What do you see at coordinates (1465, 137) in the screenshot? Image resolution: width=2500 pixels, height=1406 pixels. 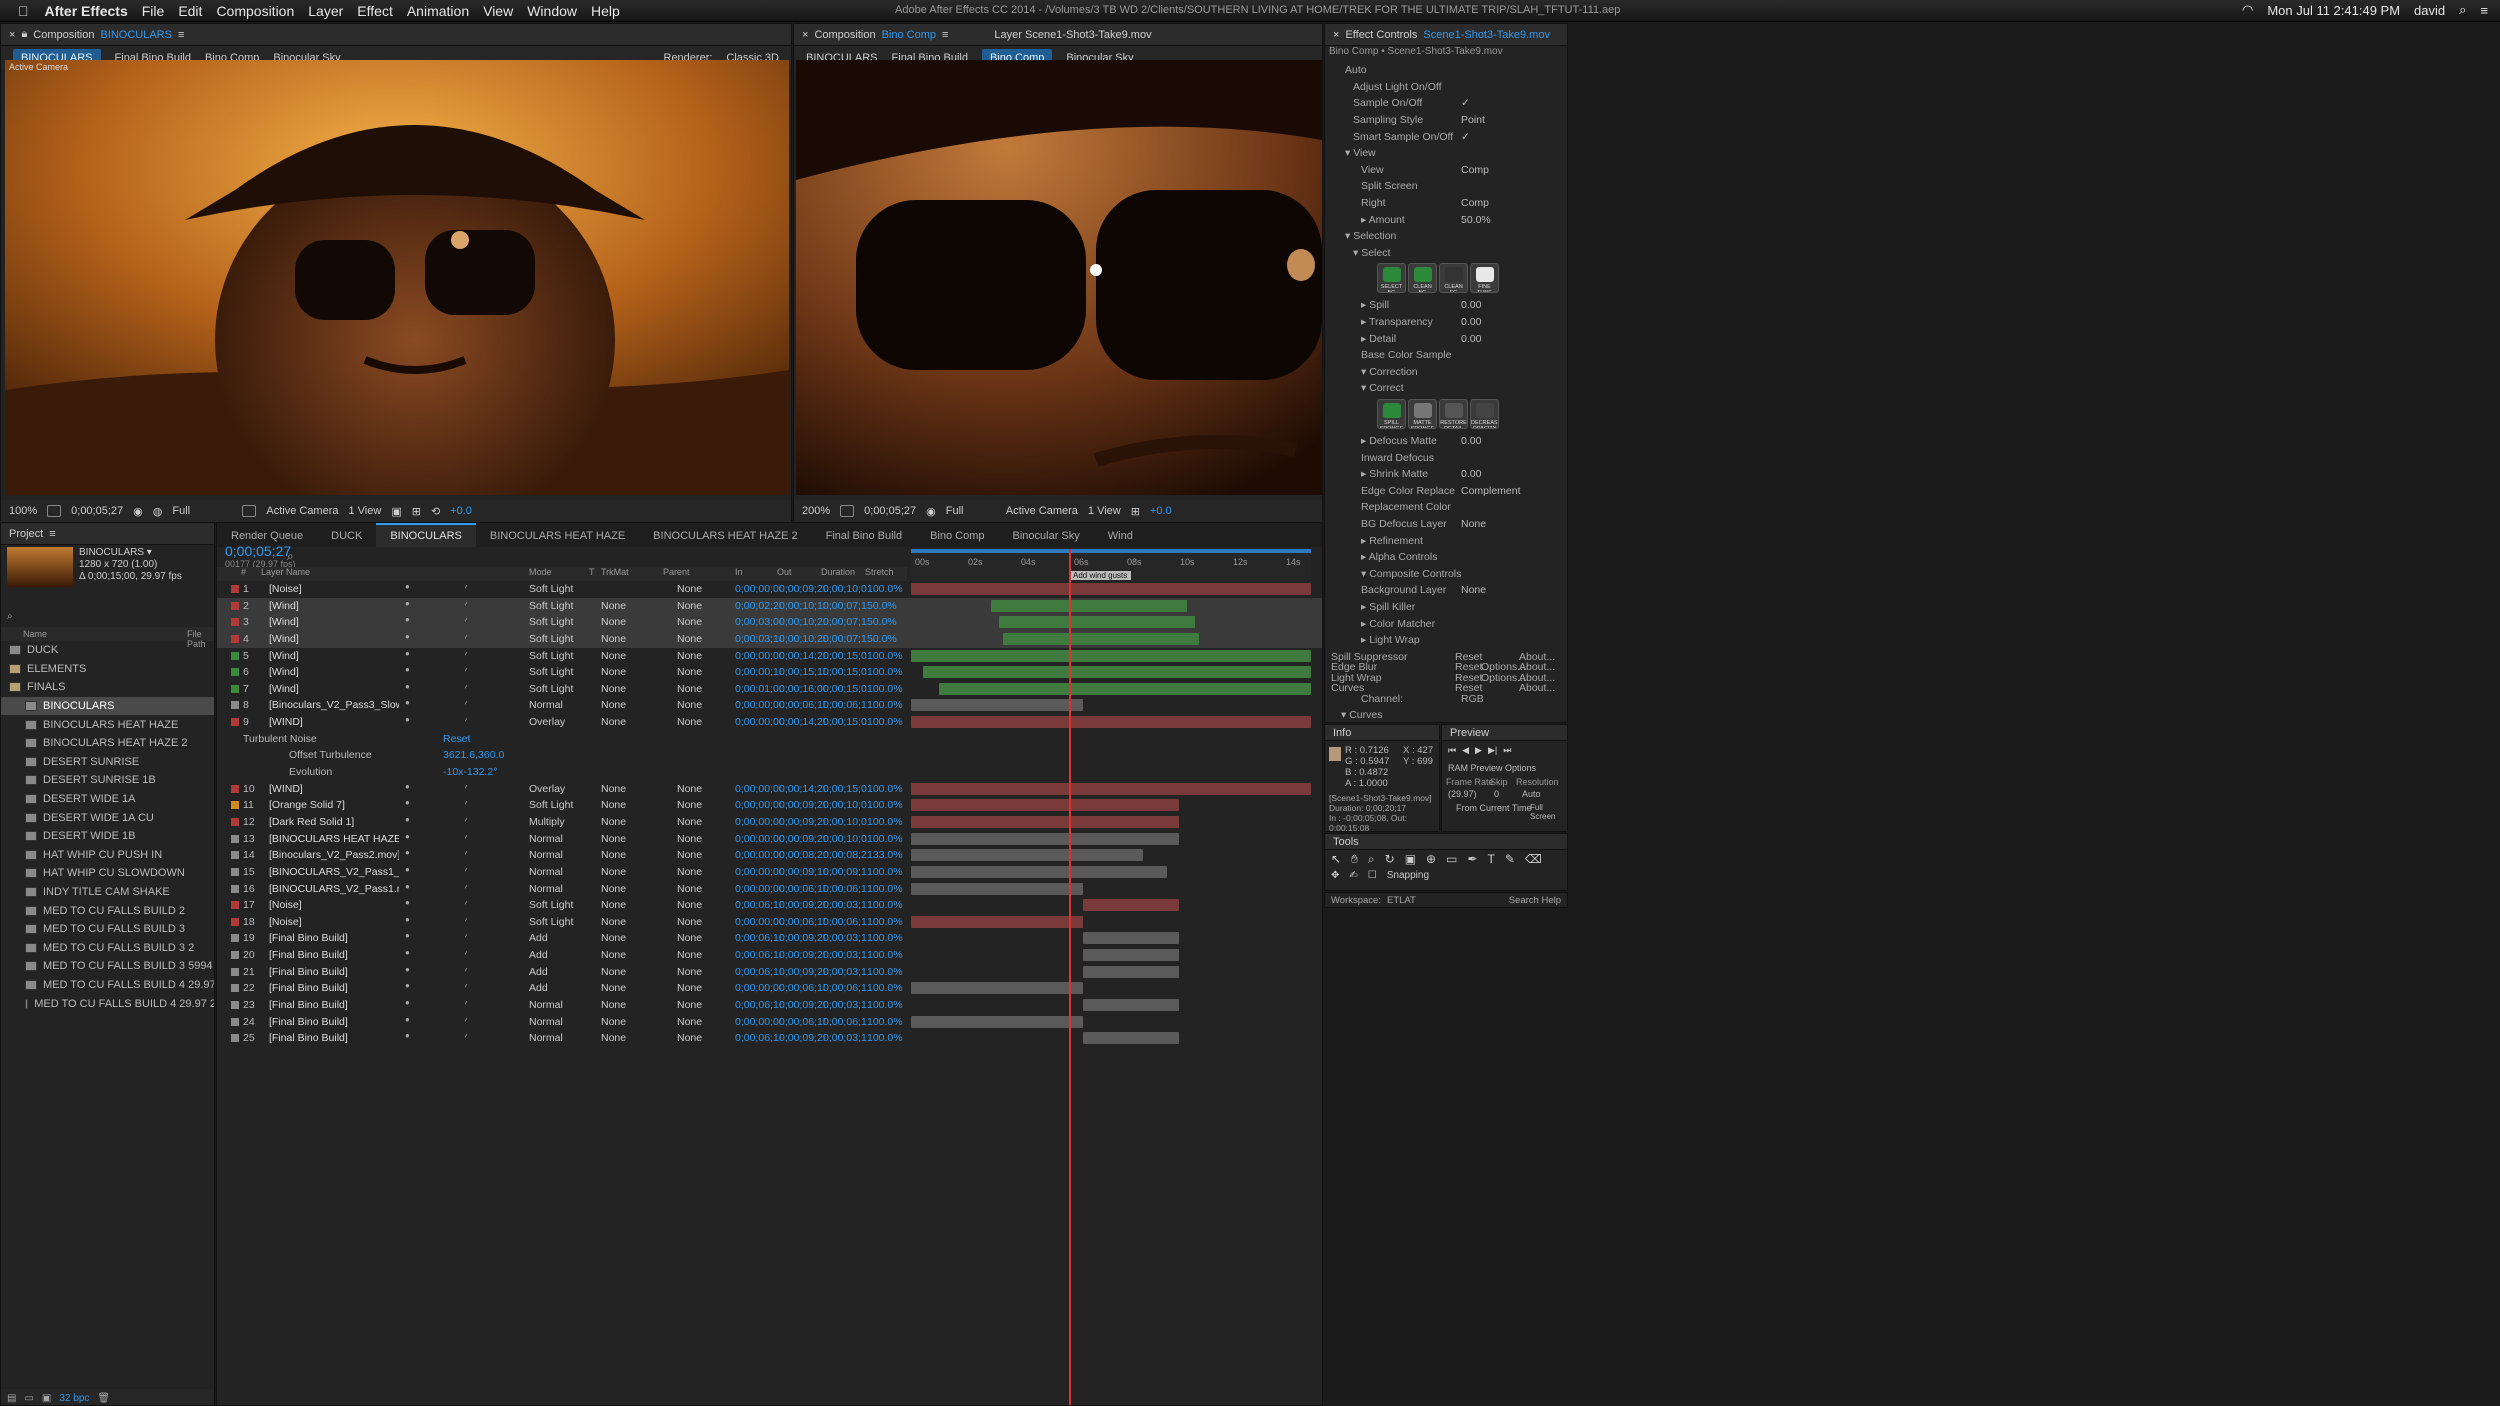 I see `effect-param-value: ✓` at bounding box center [1465, 137].